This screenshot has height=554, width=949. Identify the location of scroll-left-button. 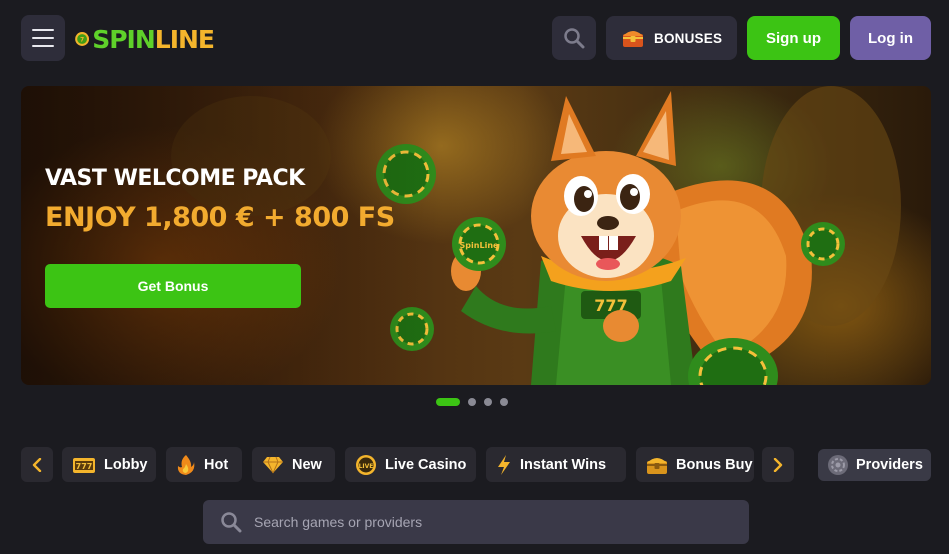
(37, 464).